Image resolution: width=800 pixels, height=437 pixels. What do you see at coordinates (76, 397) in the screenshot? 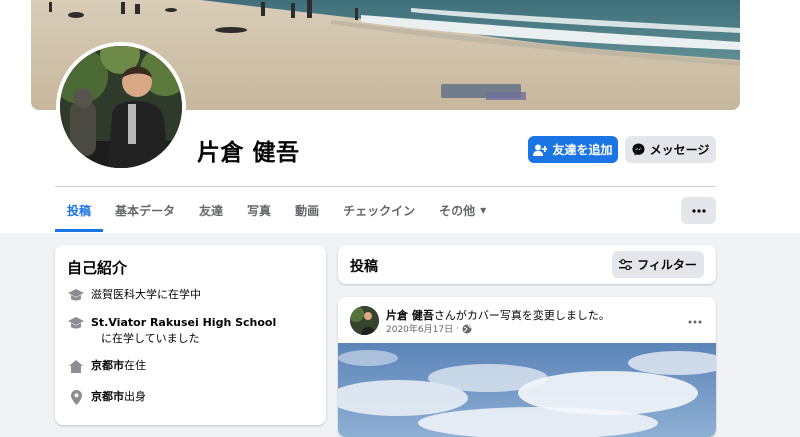
I see `location-pin-icon` at bounding box center [76, 397].